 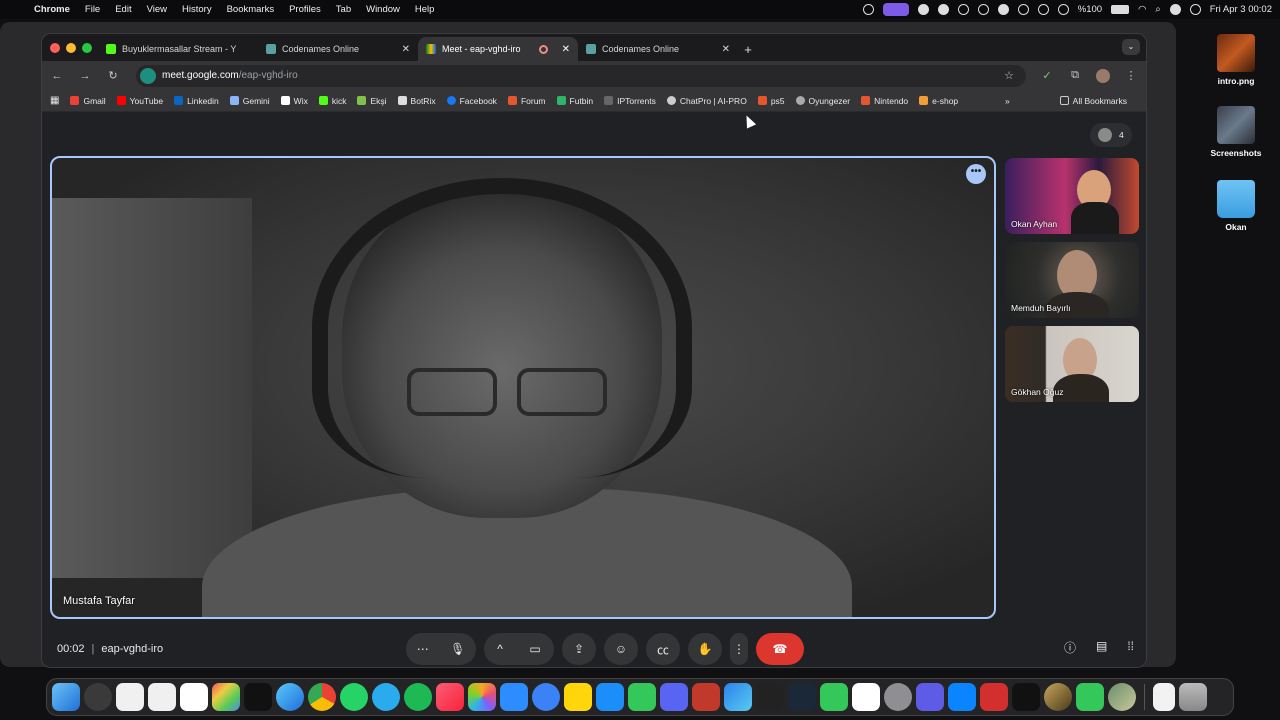 What do you see at coordinates (1175, 9) in the screenshot?
I see `siri-icon` at bounding box center [1175, 9].